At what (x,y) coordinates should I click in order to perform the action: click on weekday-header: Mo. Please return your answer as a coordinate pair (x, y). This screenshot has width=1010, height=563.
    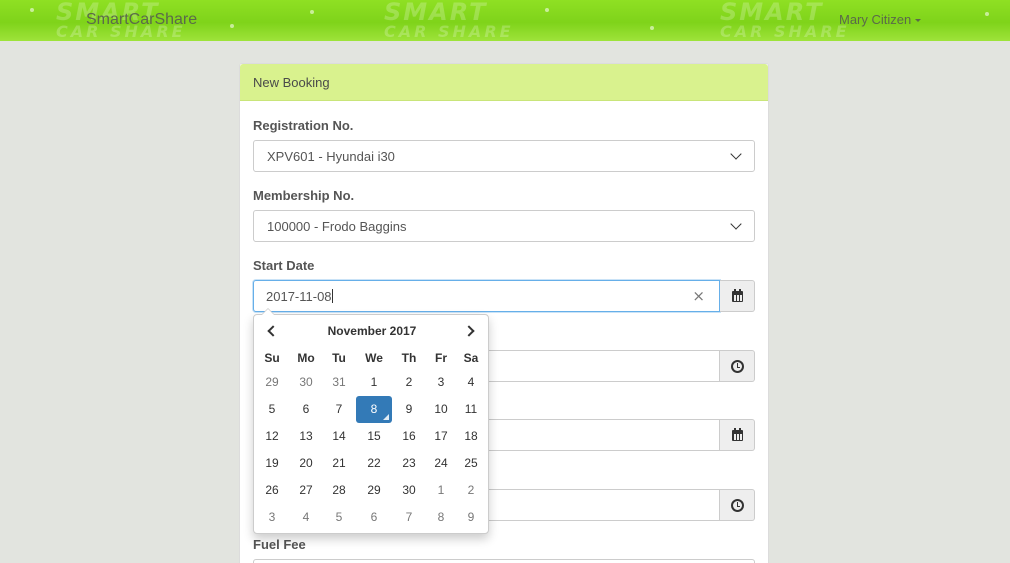
    Looking at the image, I should click on (306, 358).